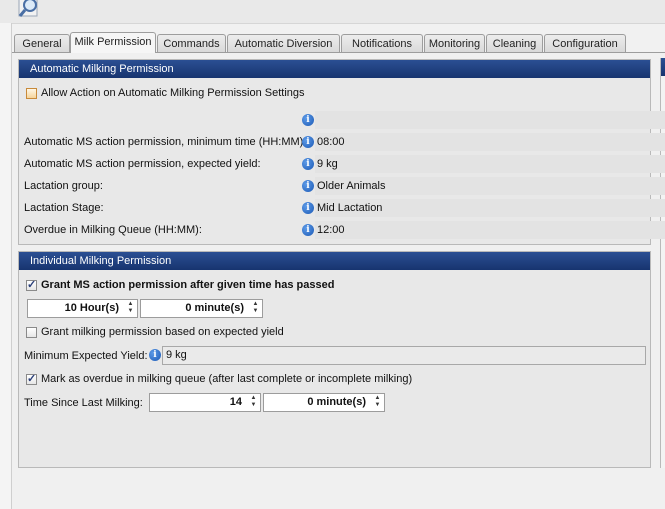 This screenshot has height=509, width=665. What do you see at coordinates (6, 266) in the screenshot?
I see `left-edge` at bounding box center [6, 266].